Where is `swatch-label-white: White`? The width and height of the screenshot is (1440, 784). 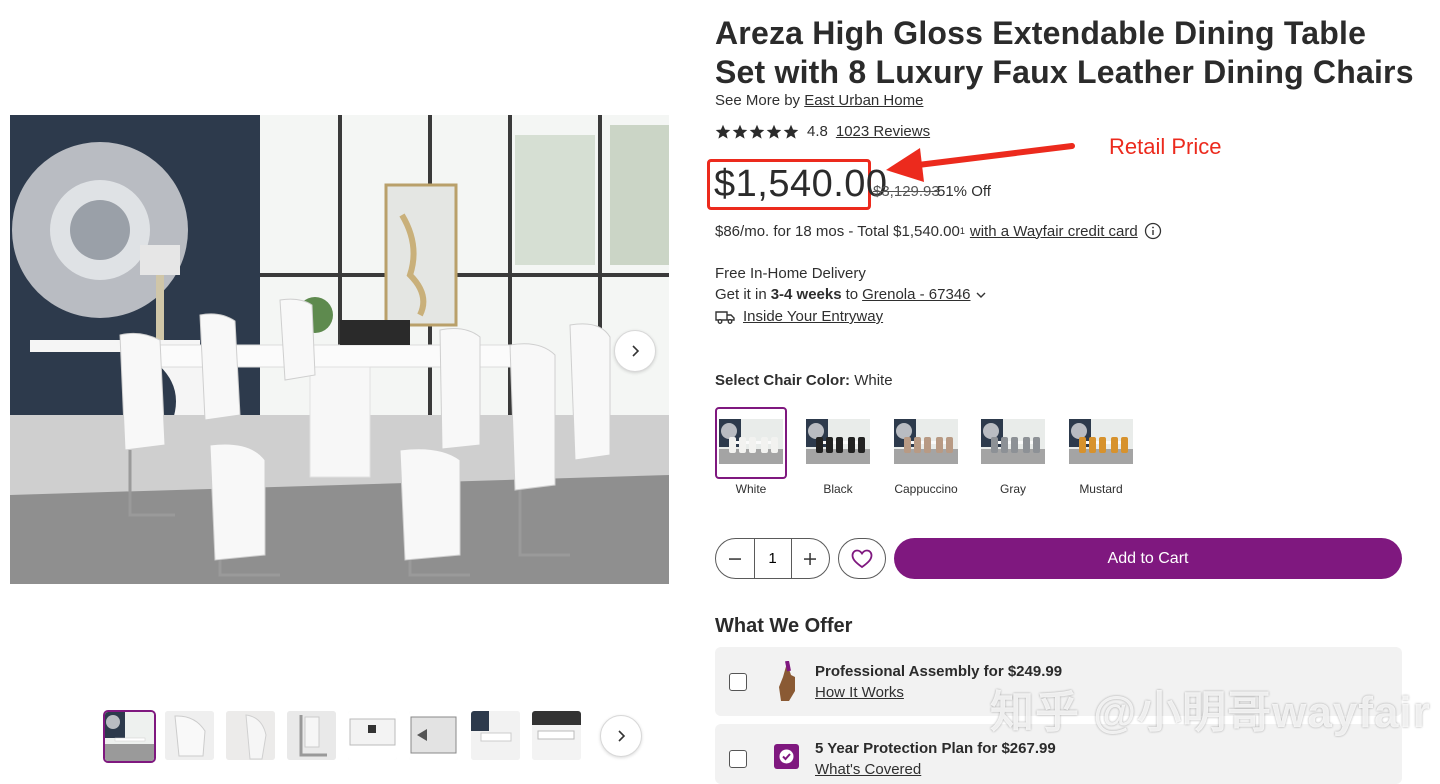 swatch-label-white: White is located at coordinates (751, 489).